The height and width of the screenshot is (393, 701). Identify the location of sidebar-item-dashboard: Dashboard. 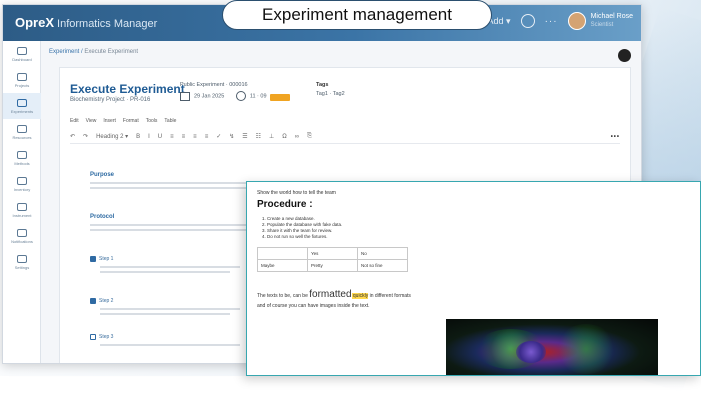
(22, 54).